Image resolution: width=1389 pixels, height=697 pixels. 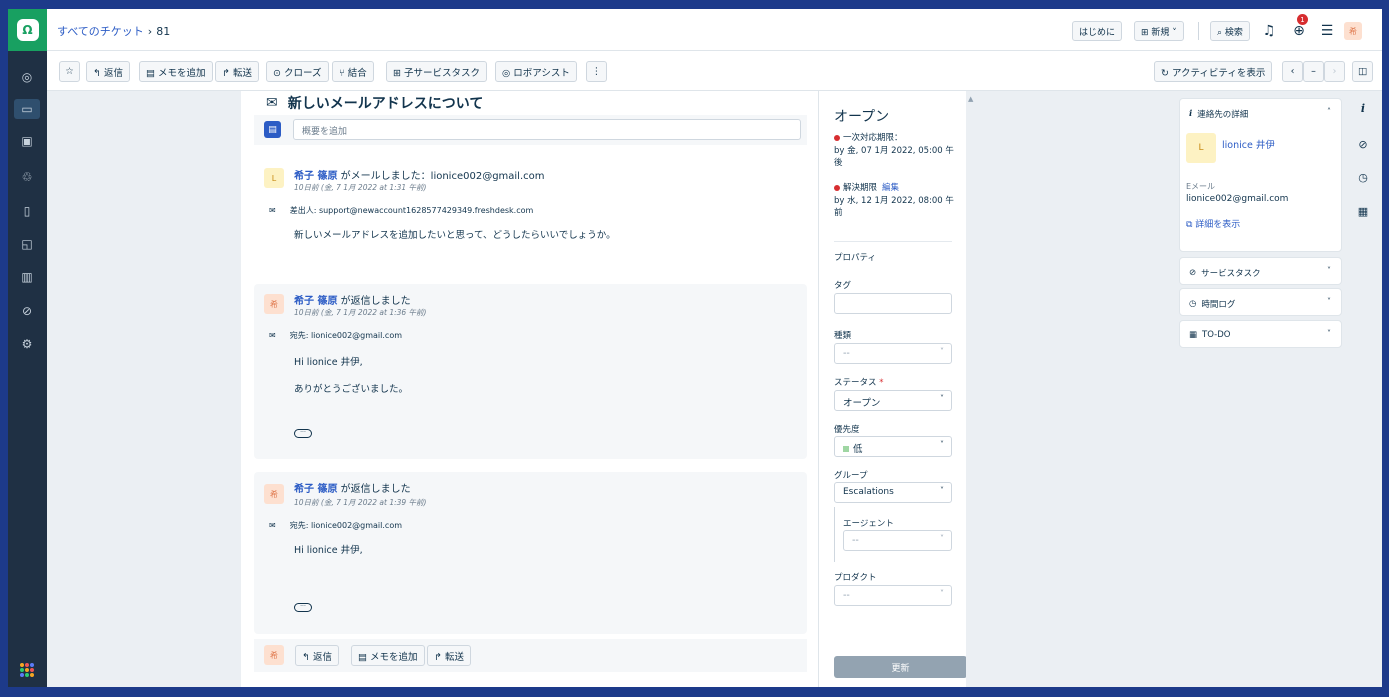 I want to click on ticket-subject: ✉ 新しいメールアドレスについて, so click(x=374, y=103).